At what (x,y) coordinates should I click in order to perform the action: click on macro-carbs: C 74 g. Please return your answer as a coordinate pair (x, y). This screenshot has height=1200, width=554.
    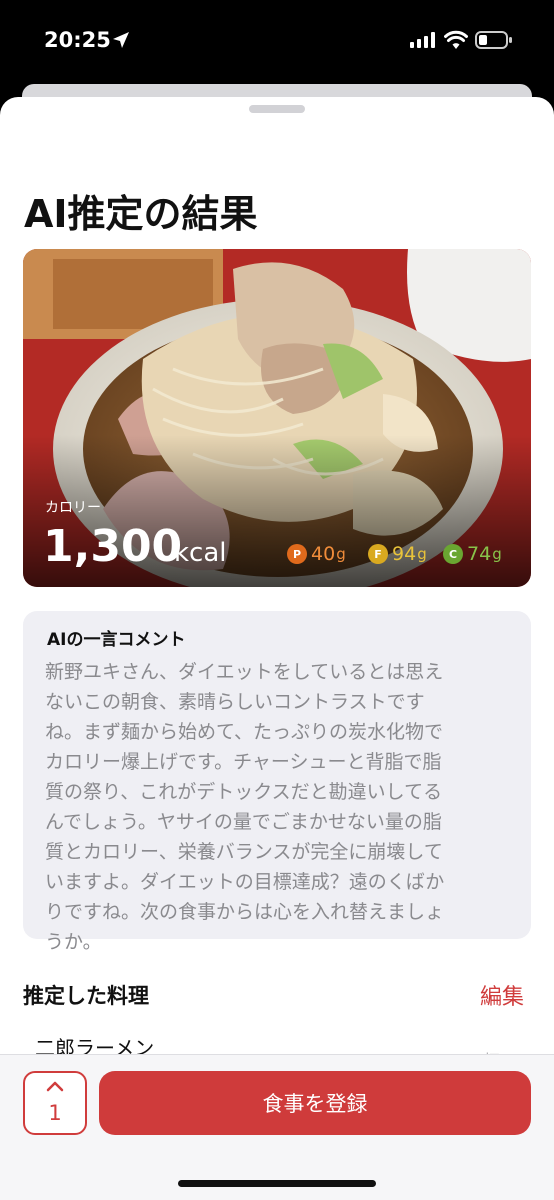
    Looking at the image, I should click on (472, 554).